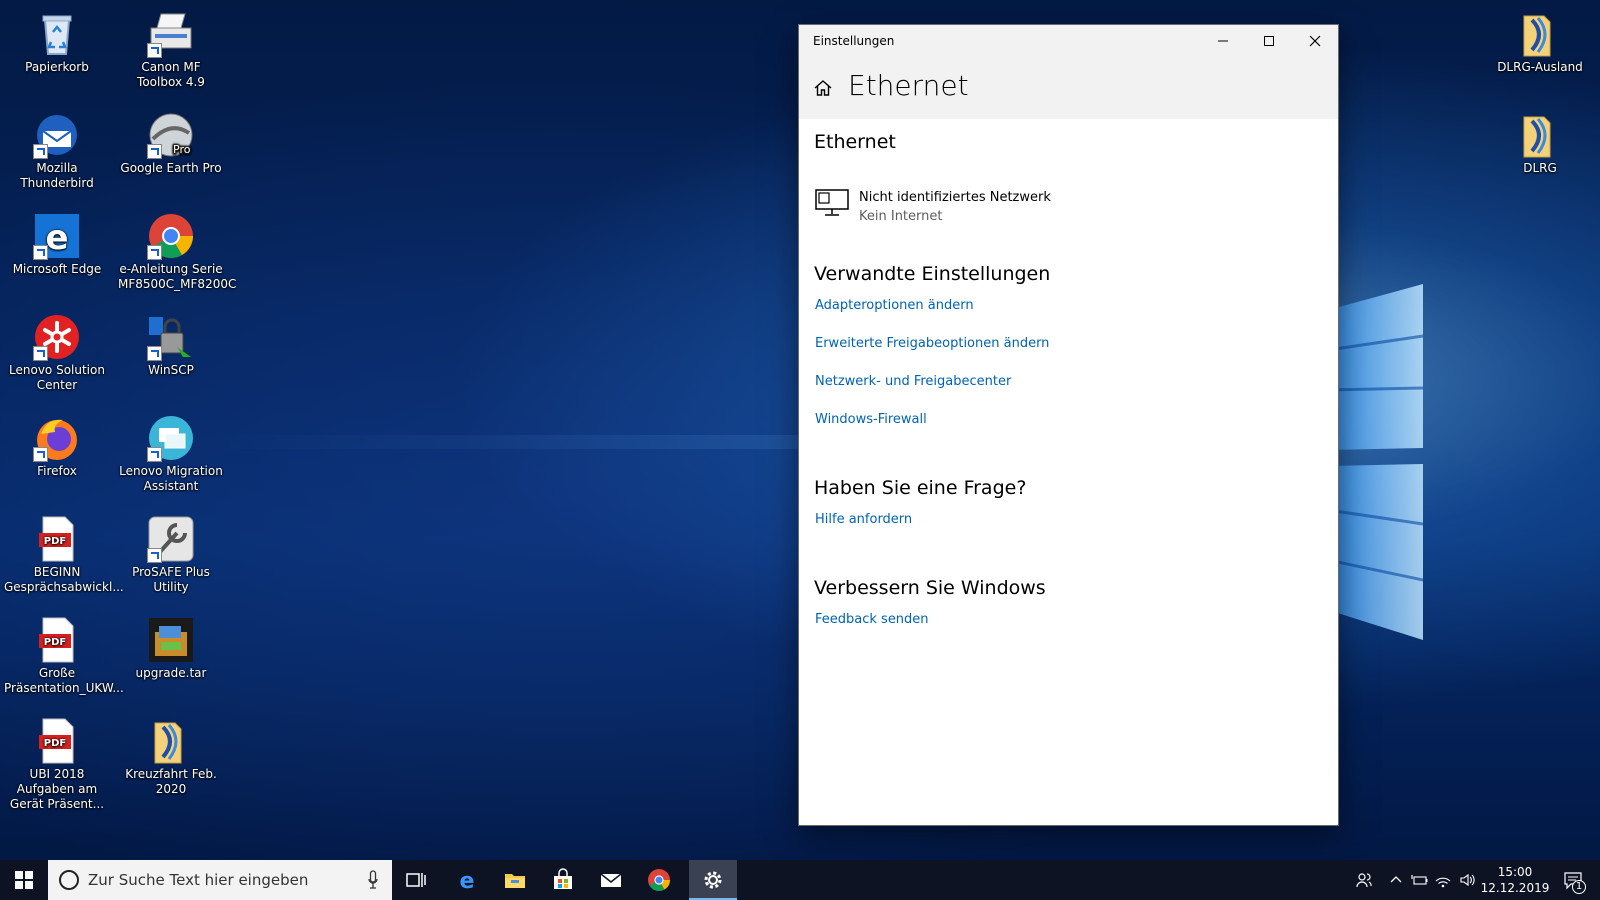 Image resolution: width=1600 pixels, height=900 pixels. I want to click on maximize-button, so click(1269, 41).